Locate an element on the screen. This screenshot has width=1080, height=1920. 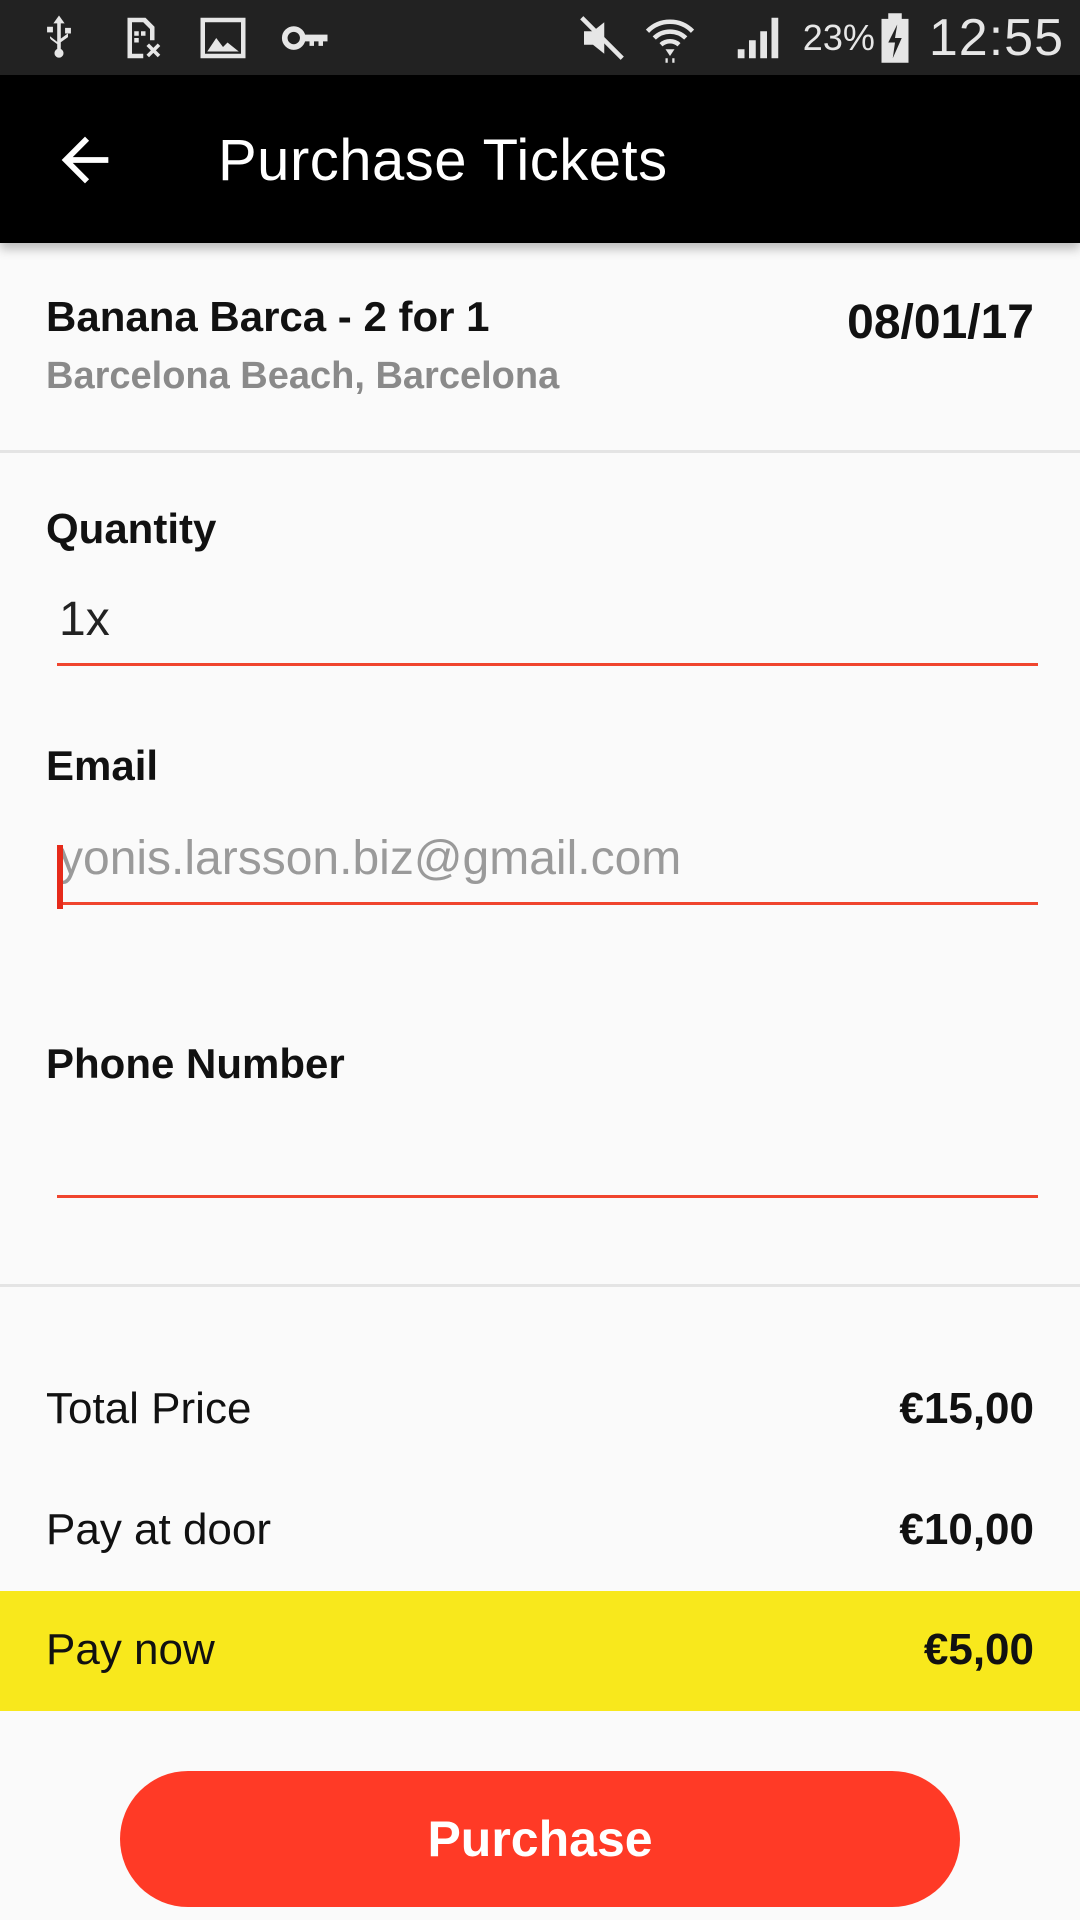
quantity-field is located at coordinates (547, 621).